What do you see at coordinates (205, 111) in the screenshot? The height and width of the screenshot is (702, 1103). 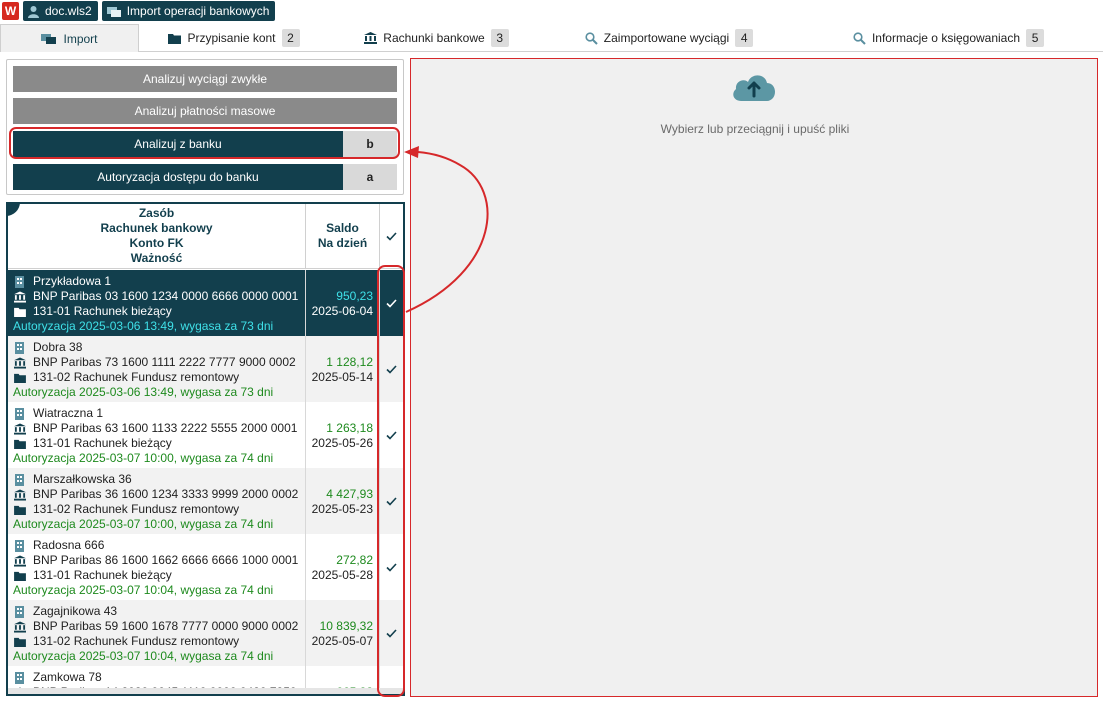 I see `analyze-mass-payments-button: Analizuj płatności masowe` at bounding box center [205, 111].